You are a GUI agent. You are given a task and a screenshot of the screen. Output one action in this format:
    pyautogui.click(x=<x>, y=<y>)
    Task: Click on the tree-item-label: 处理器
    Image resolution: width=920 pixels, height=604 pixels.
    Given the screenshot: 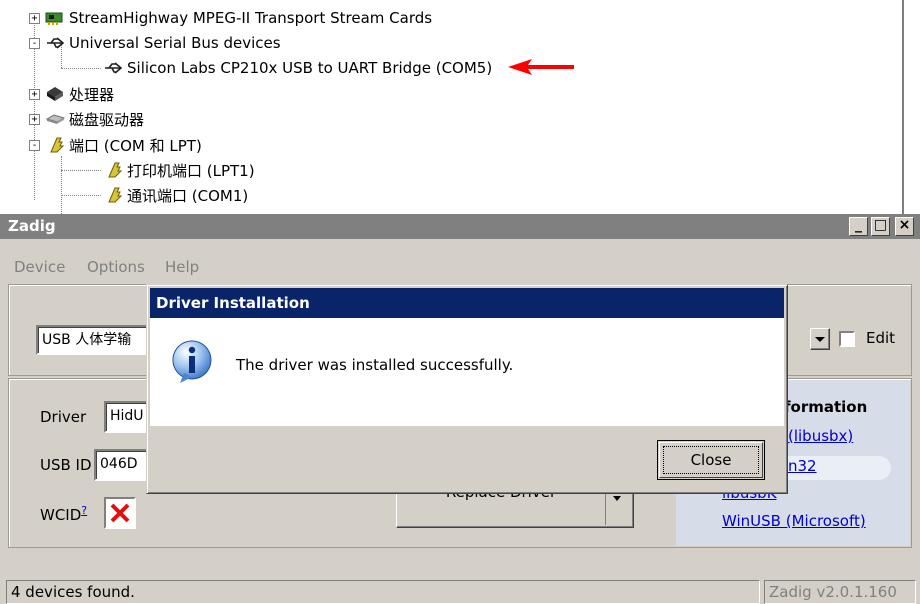 What is the action you would take?
    pyautogui.click(x=92, y=94)
    